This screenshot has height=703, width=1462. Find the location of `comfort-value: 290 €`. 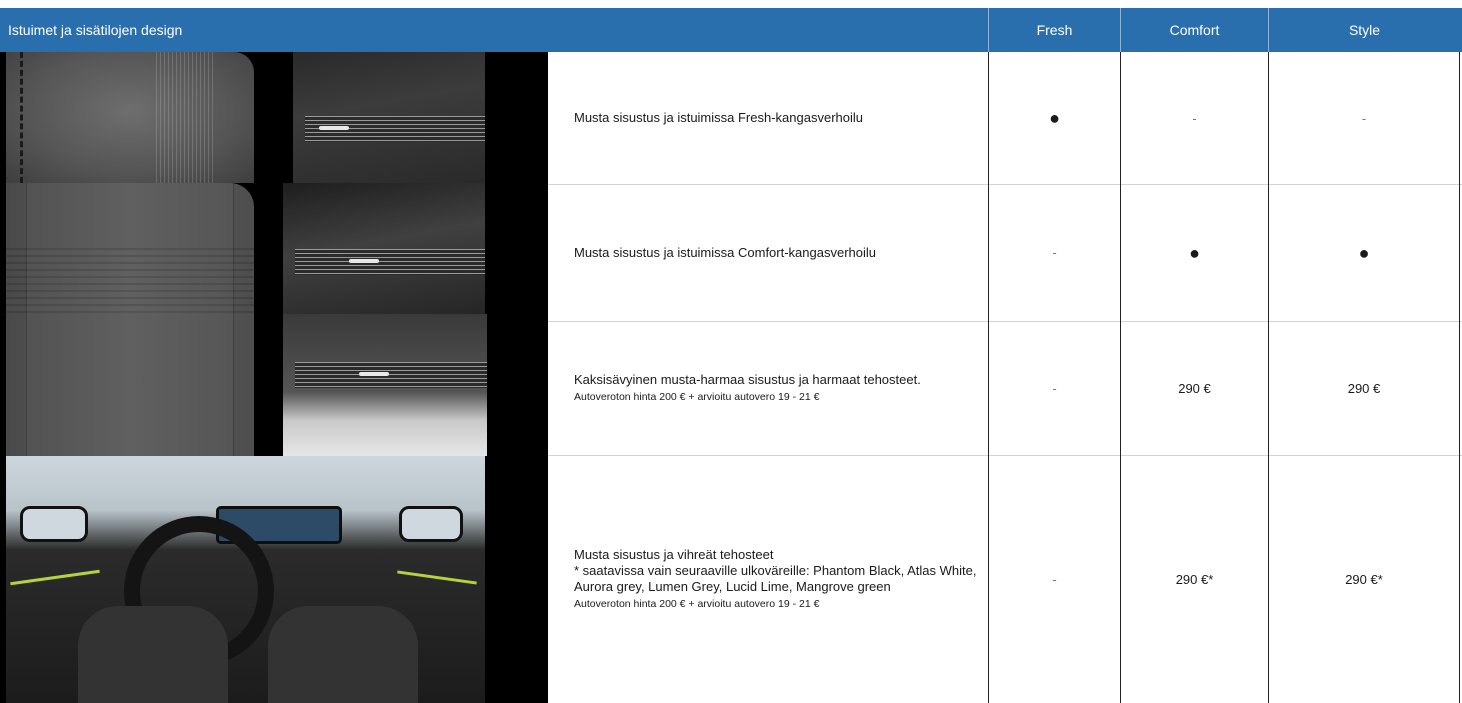

comfort-value: 290 € is located at coordinates (1194, 388).